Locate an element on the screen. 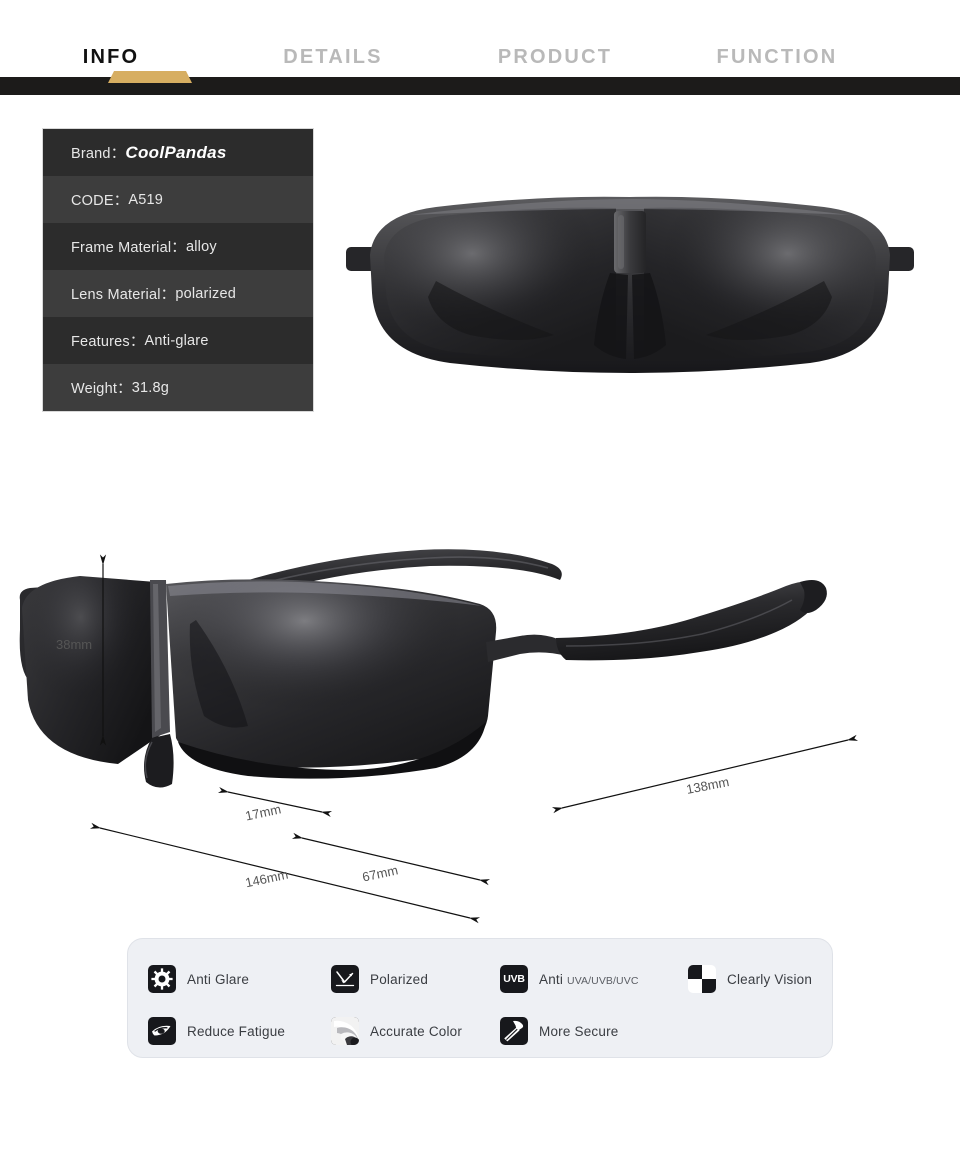 This screenshot has width=960, height=1150. tab-bar: INFO DETAILS PRODUCT FUNCTION is located at coordinates (480, 38).